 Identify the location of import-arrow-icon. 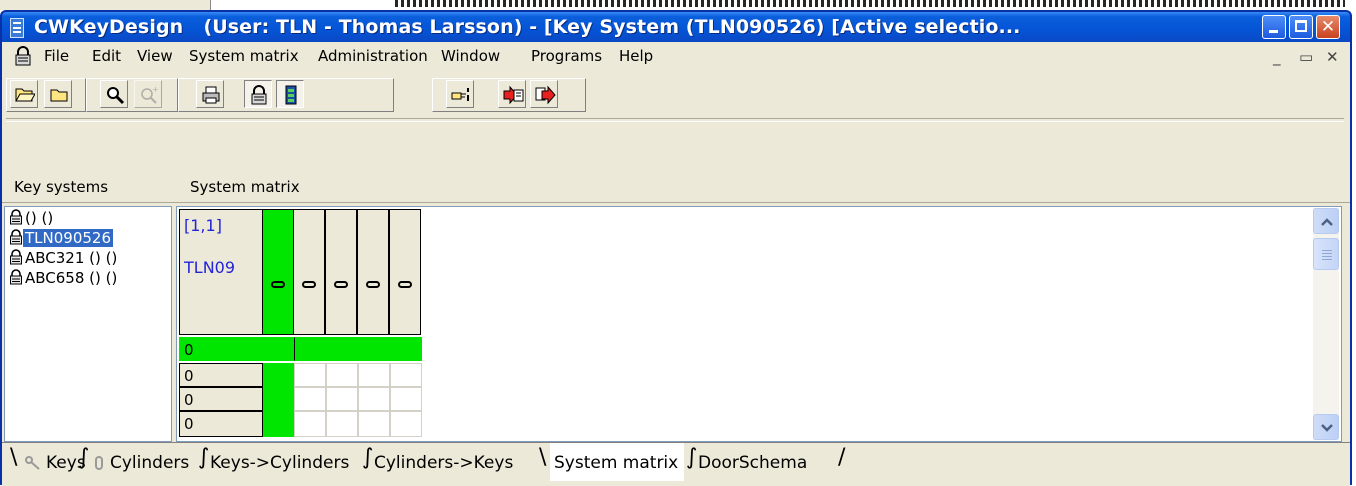
(545, 95).